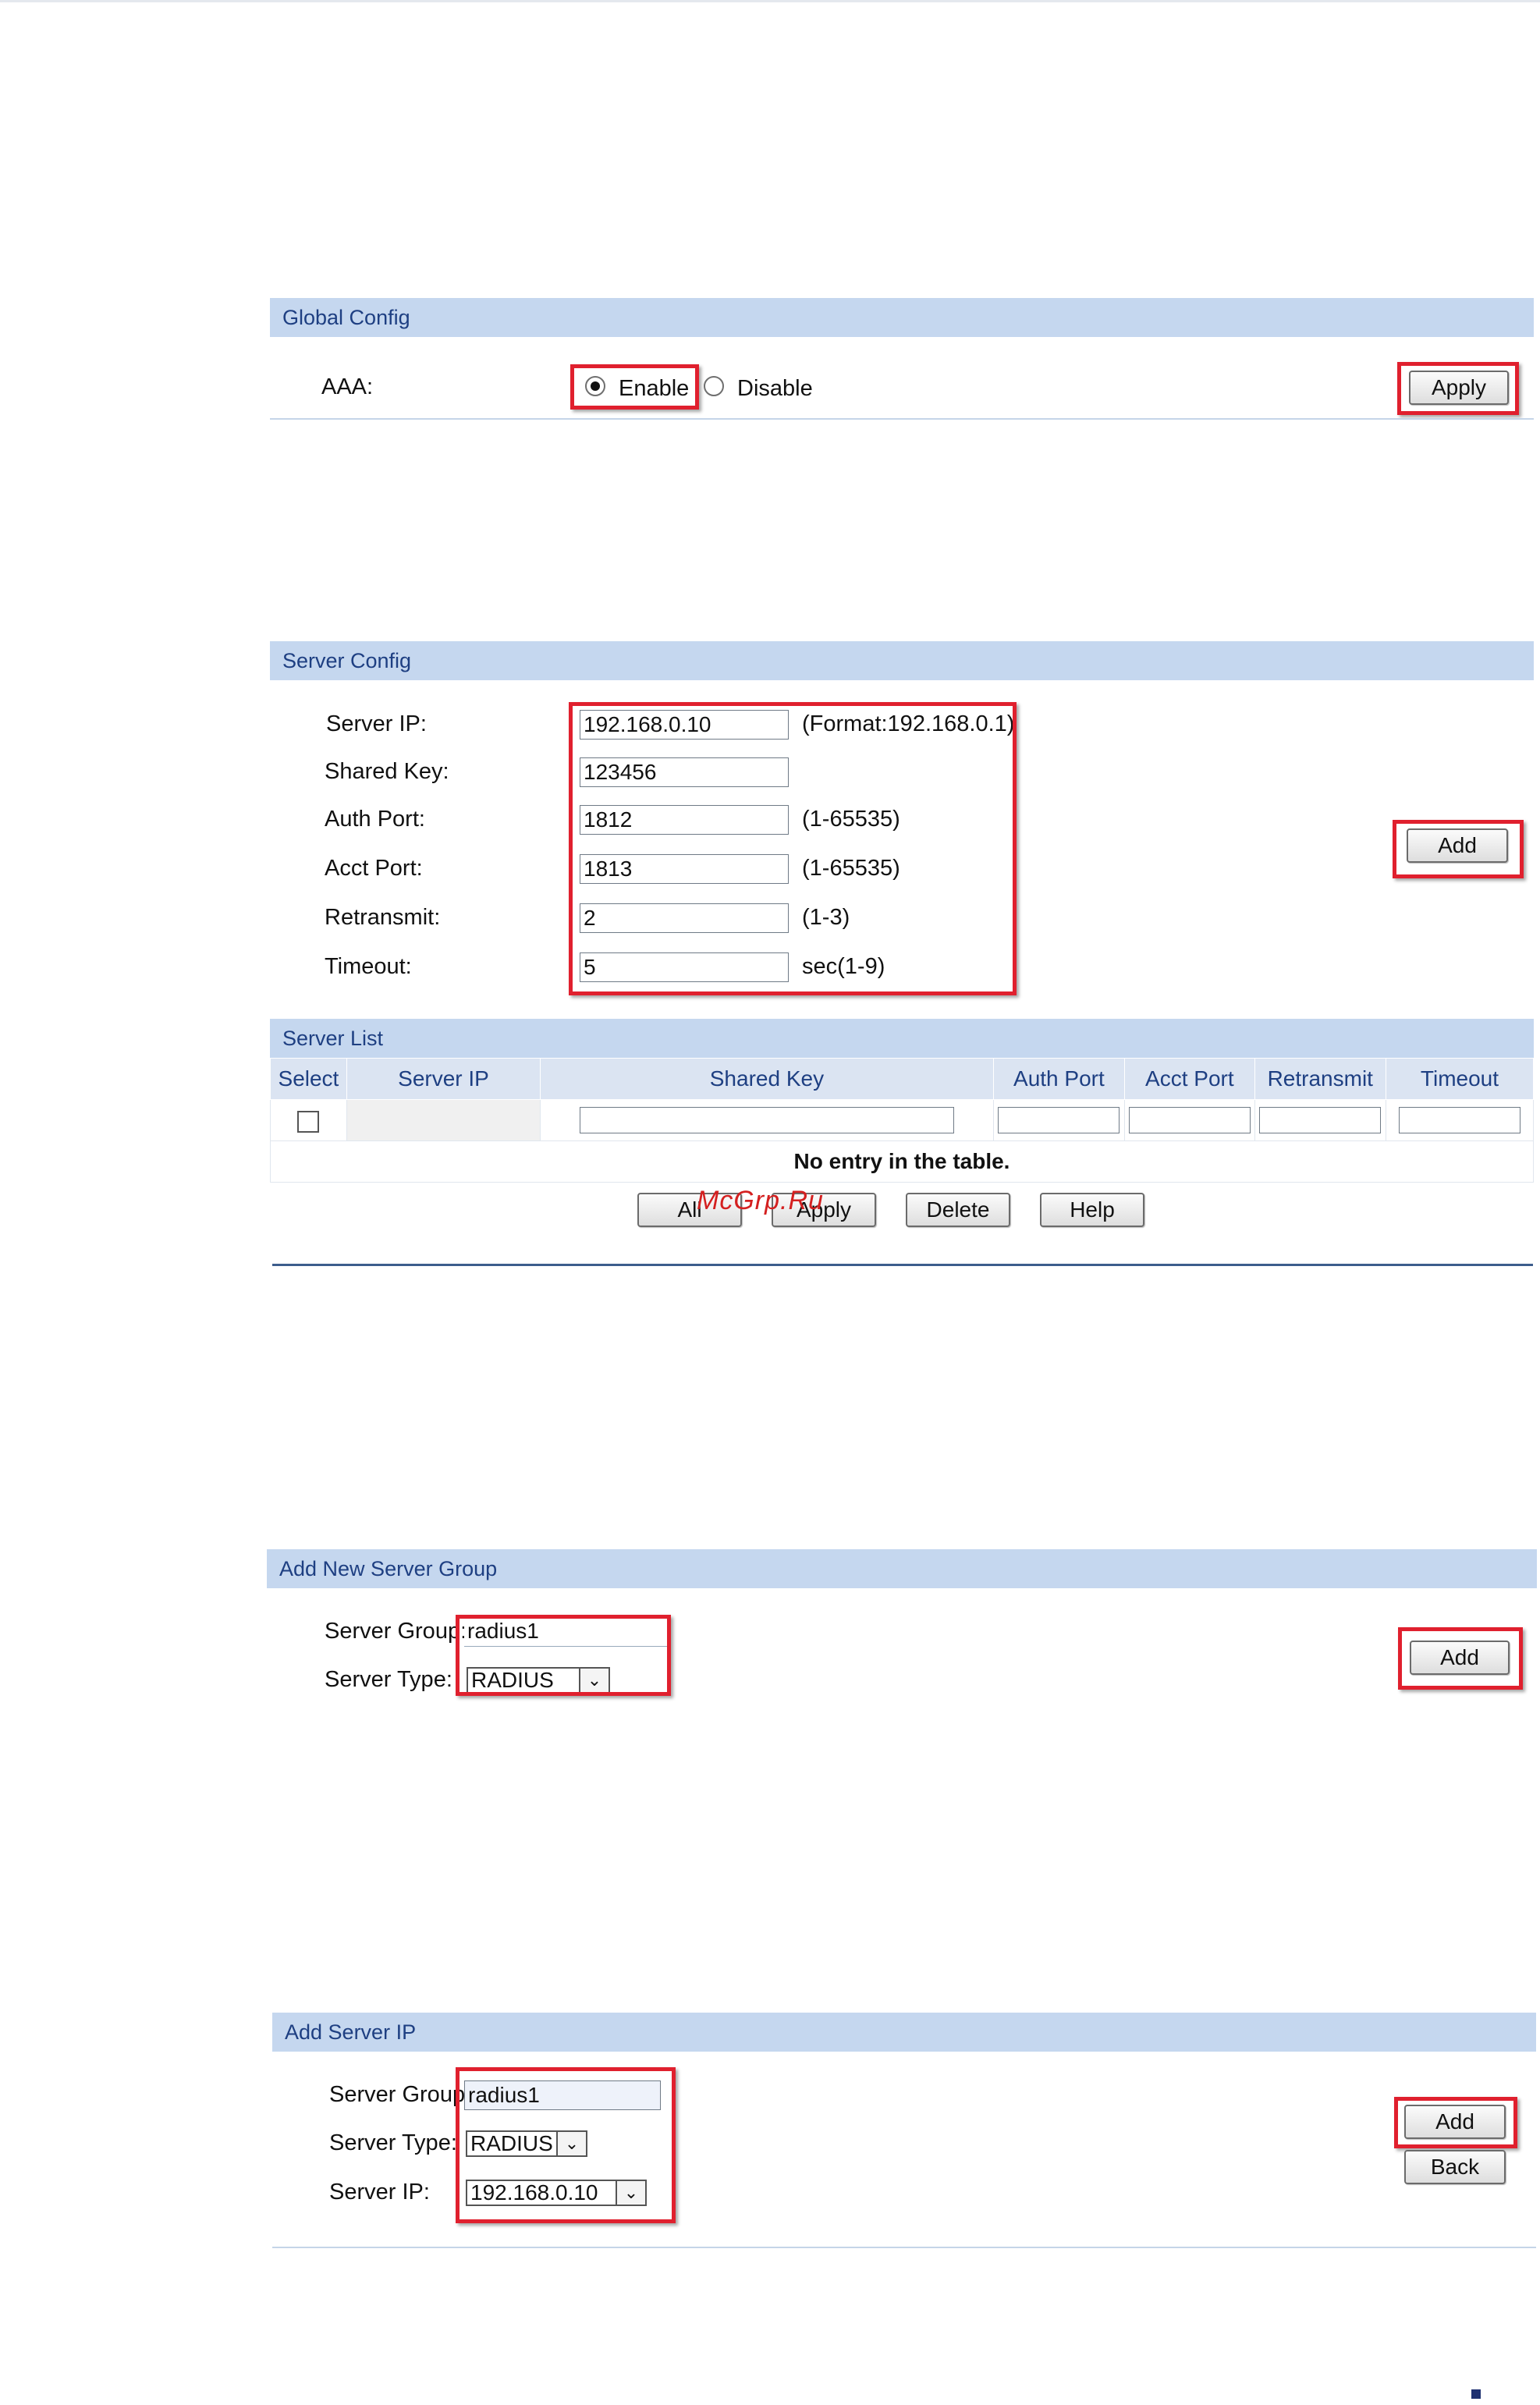  Describe the element at coordinates (443, 1120) in the screenshot. I see `server-ip-filter-cell` at that location.